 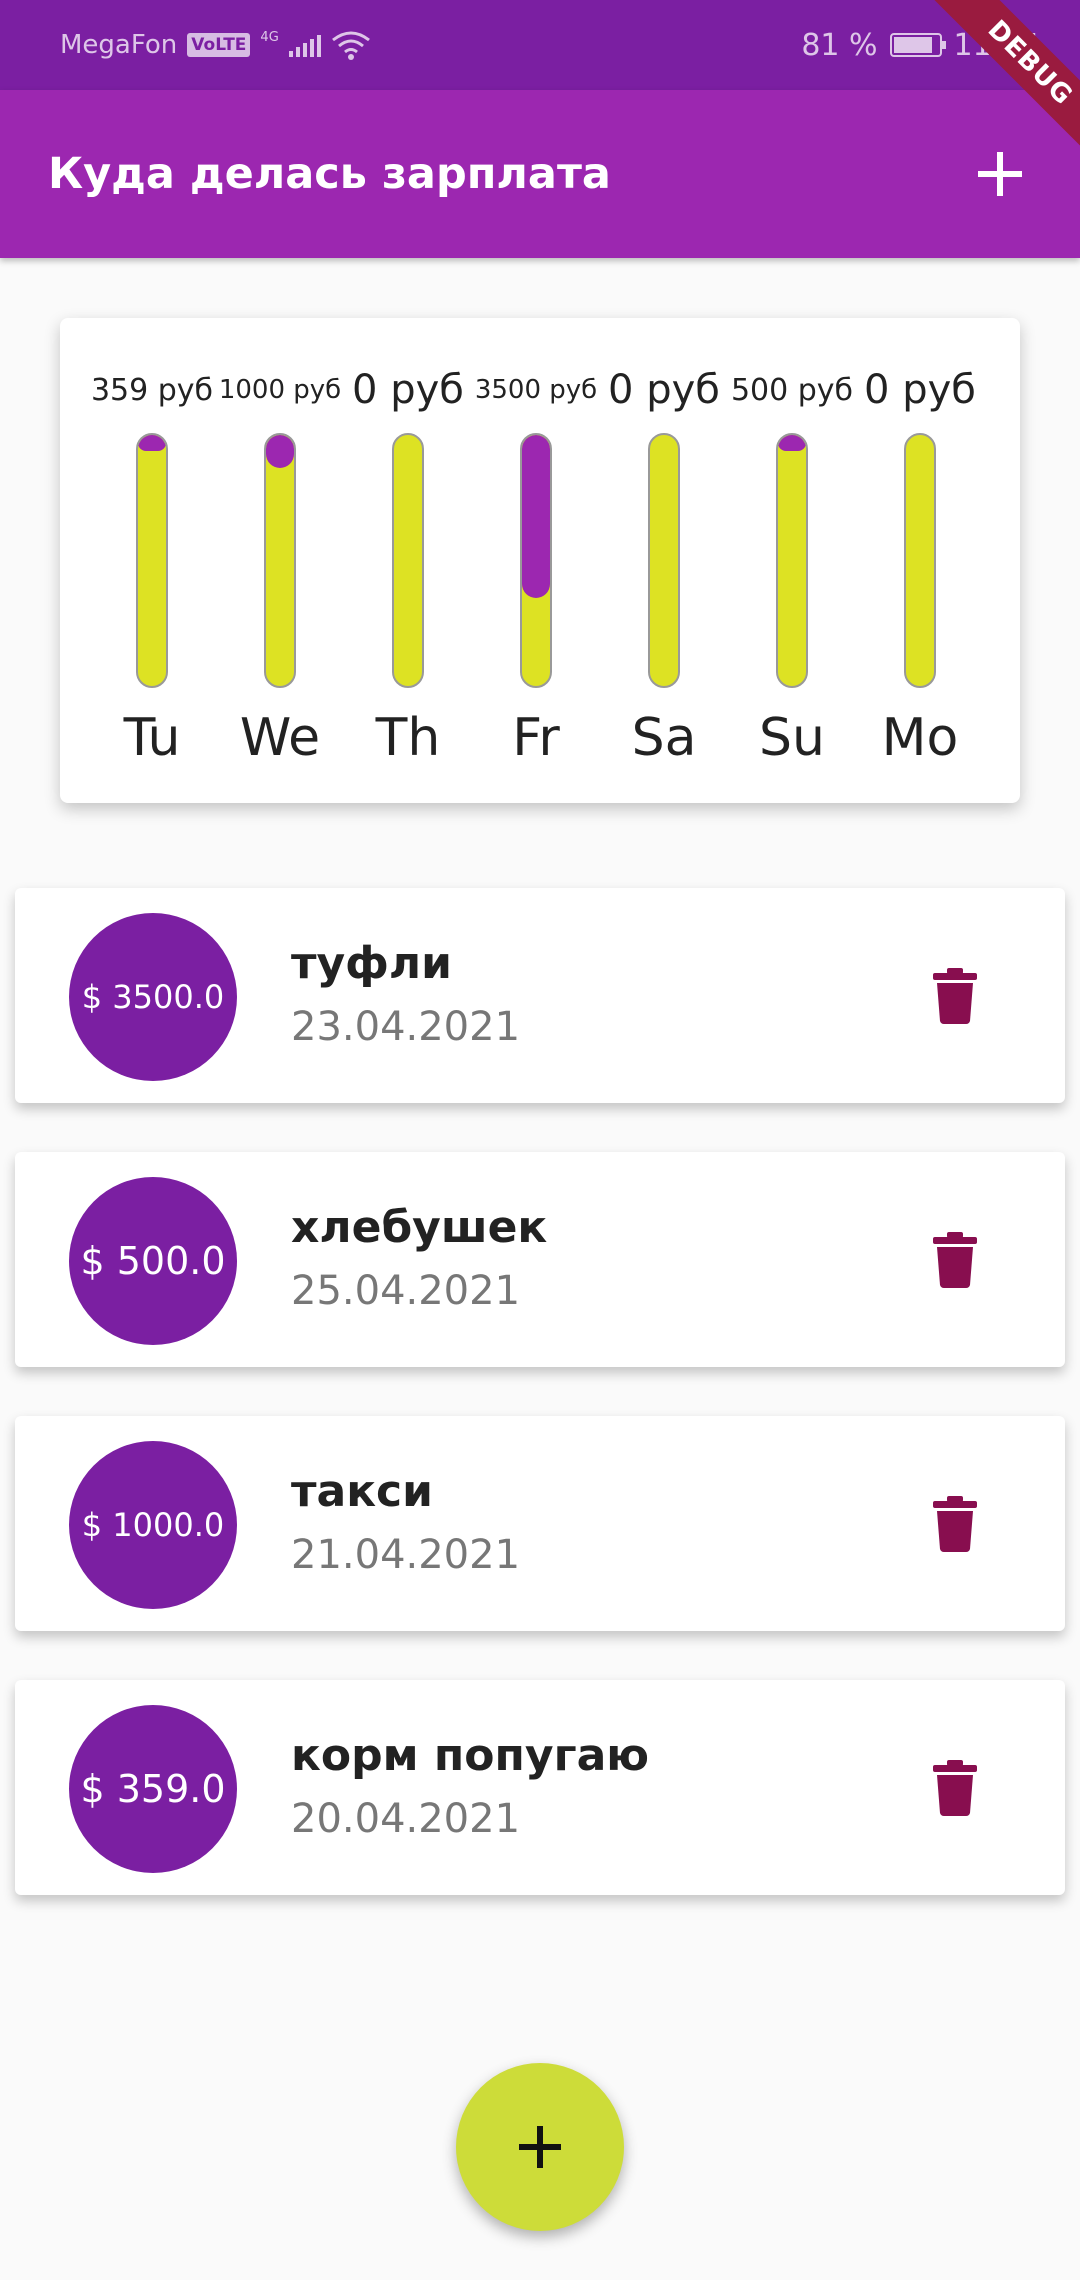 What do you see at coordinates (219, 45) in the screenshot?
I see `volte-badge: VoLTE` at bounding box center [219, 45].